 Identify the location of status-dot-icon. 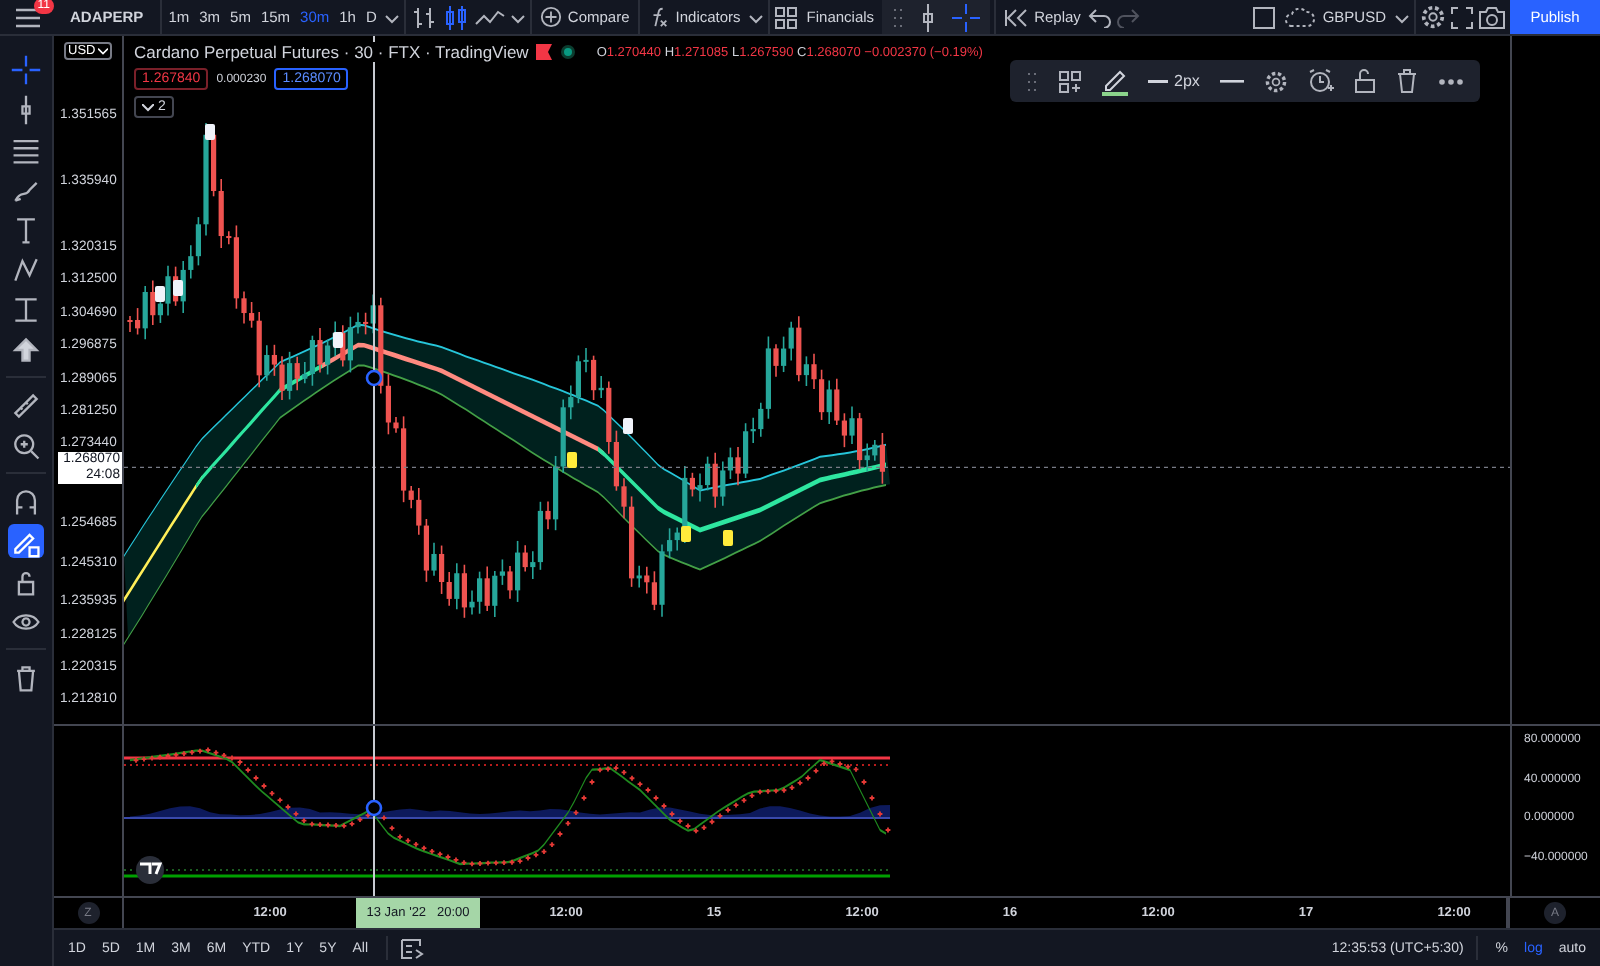
(568, 52).